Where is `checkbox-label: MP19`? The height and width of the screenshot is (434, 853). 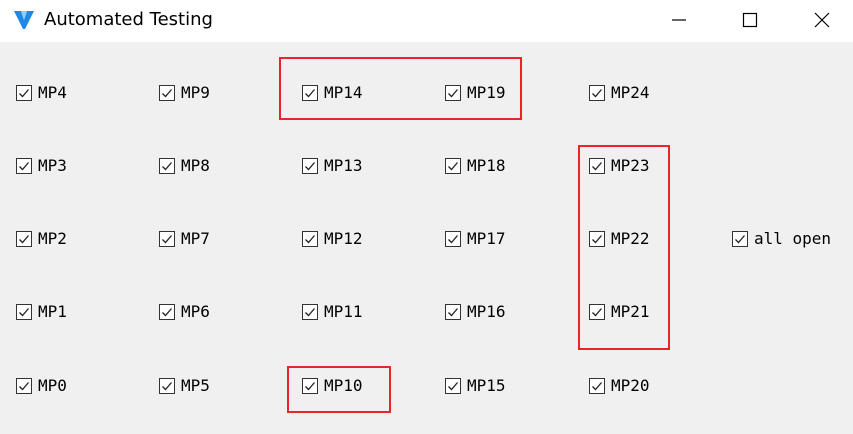 checkbox-label: MP19 is located at coordinates (486, 92).